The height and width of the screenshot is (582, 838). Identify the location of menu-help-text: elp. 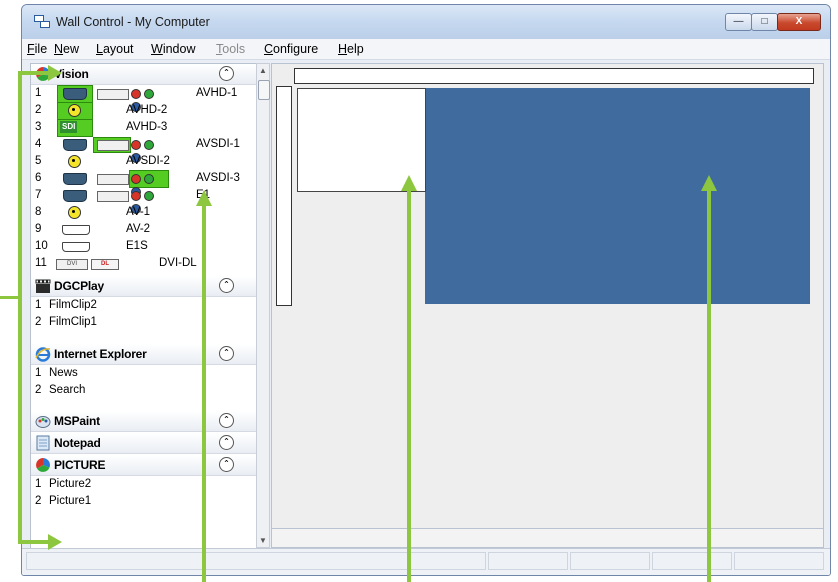
(355, 49).